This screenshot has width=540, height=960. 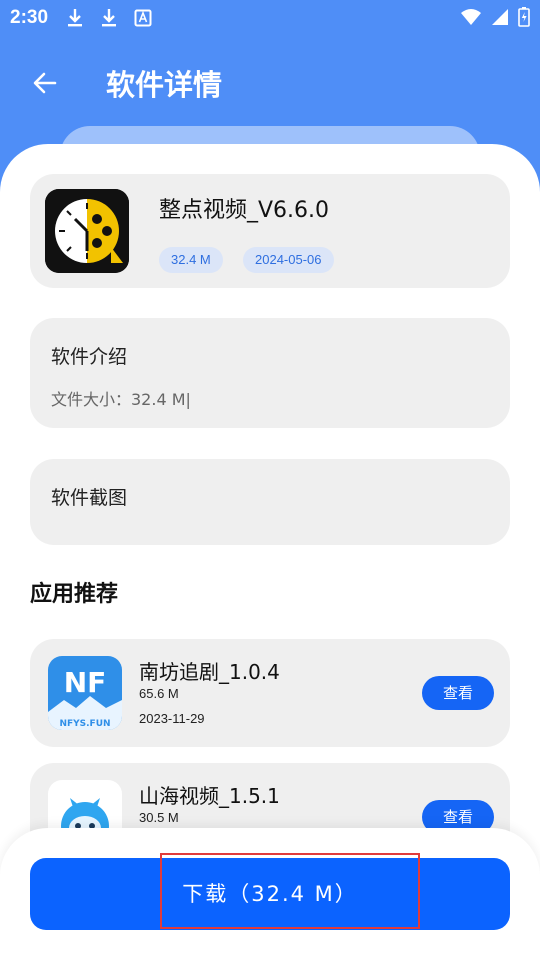 I want to click on rec-size: 30.5 M, so click(x=159, y=817).